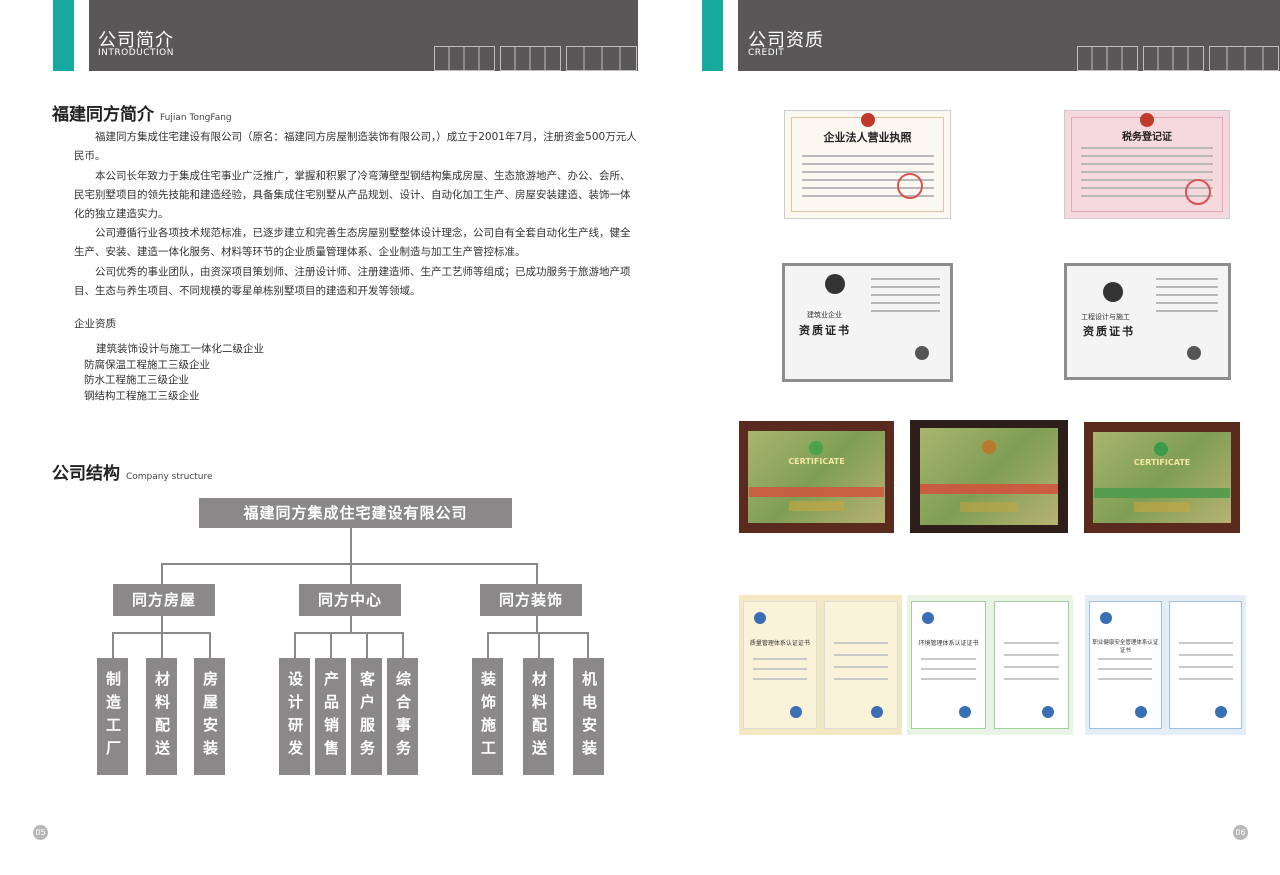 This screenshot has width=1280, height=875. What do you see at coordinates (169, 477) in the screenshot?
I see `structure-title-en: Company structure` at bounding box center [169, 477].